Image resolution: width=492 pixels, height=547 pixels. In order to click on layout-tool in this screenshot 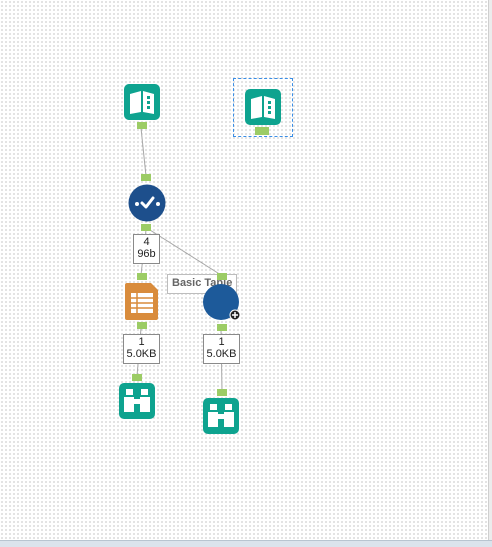, I will do `click(222, 303)`.